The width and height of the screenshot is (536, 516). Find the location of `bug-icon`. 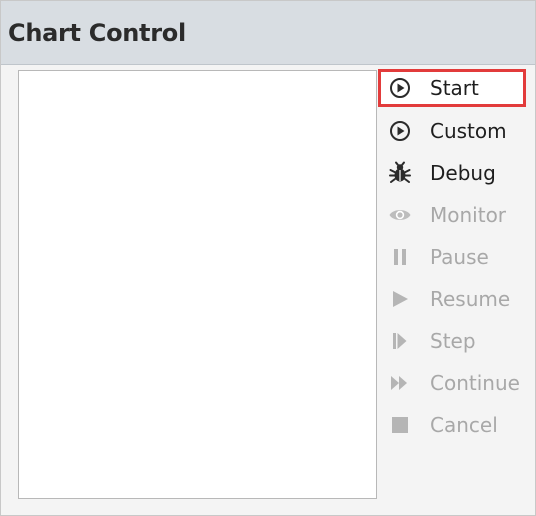

bug-icon is located at coordinates (400, 173).